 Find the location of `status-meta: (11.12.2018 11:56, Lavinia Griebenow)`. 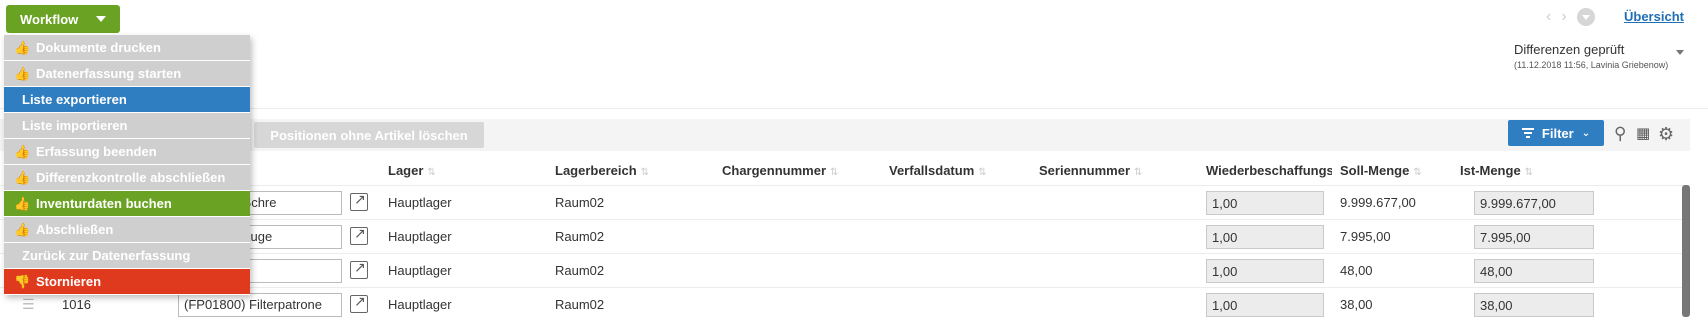

status-meta: (11.12.2018 11:56, Lavinia Griebenow) is located at coordinates (1591, 65).